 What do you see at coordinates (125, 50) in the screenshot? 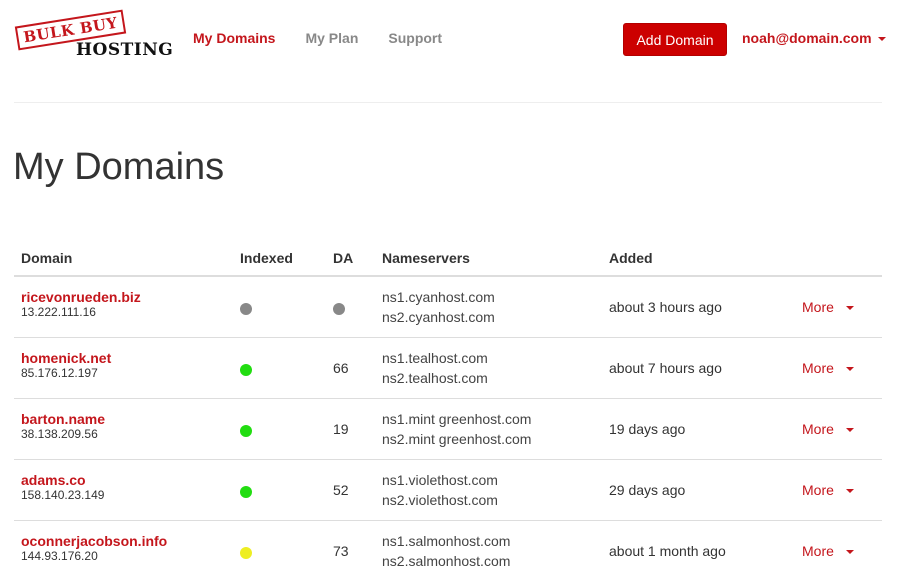
I see `logo-subtitle: HOSTING` at bounding box center [125, 50].